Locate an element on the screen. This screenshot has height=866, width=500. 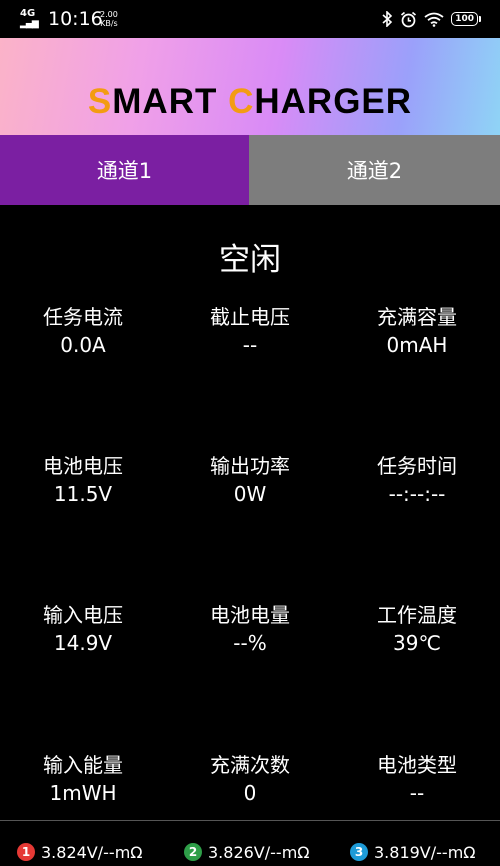
cell-value: 3.824V/--mΩ is located at coordinates (92, 852).